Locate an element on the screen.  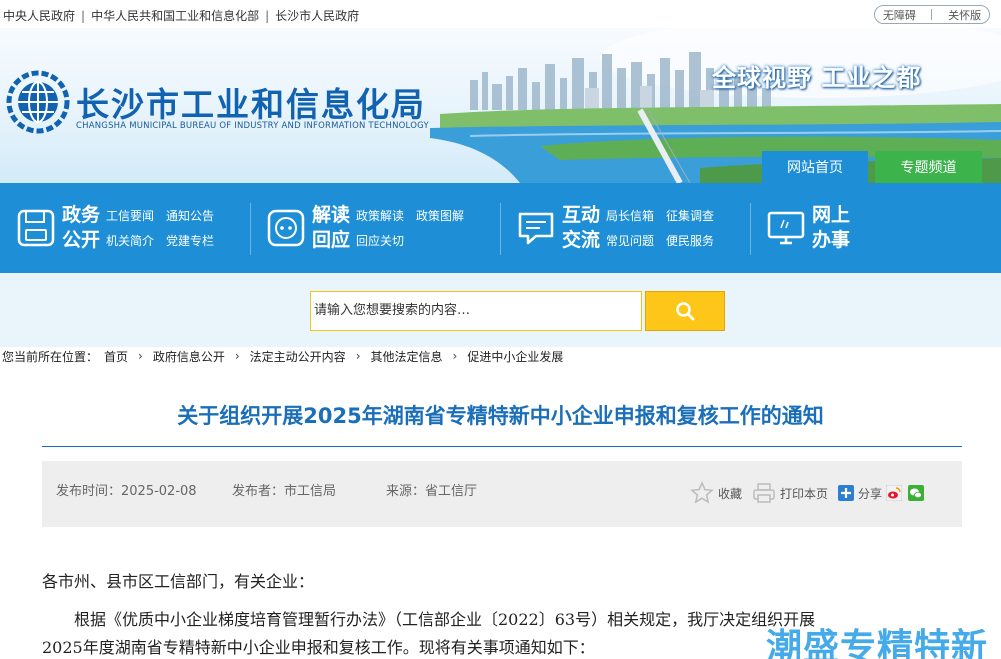
accessibility-group: 无障碍 关怀版 is located at coordinates (932, 14).